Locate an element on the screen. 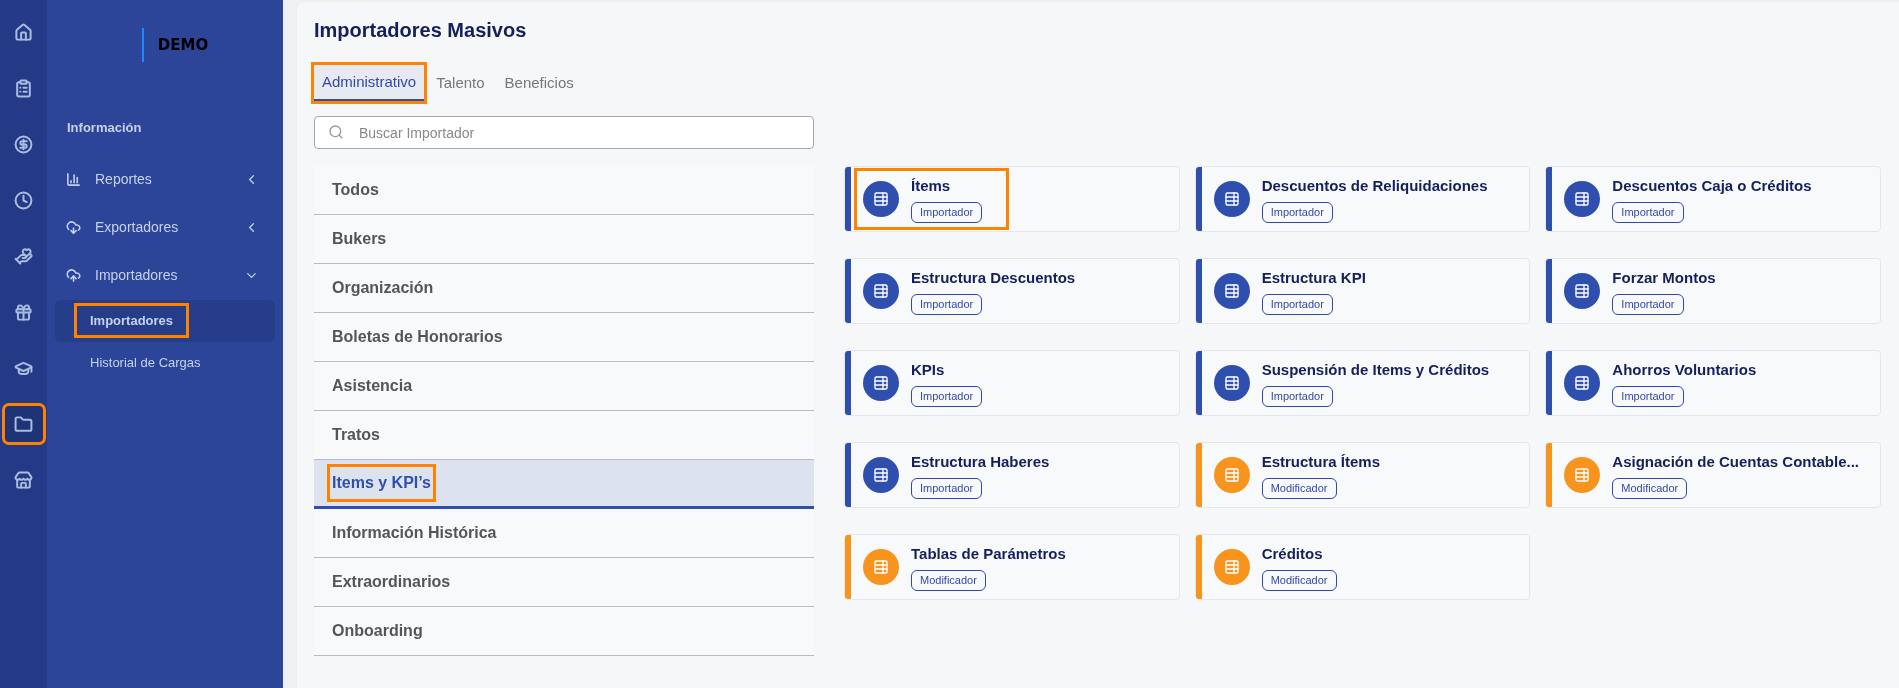 The image size is (1899, 688). card-title: Ahorros Voluntarios is located at coordinates (1684, 370).